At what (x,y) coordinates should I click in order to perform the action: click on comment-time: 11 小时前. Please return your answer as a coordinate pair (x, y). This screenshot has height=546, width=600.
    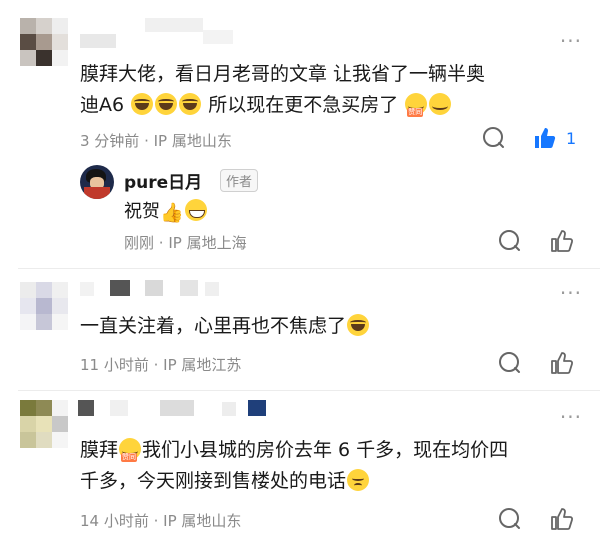
    Looking at the image, I should click on (114, 365).